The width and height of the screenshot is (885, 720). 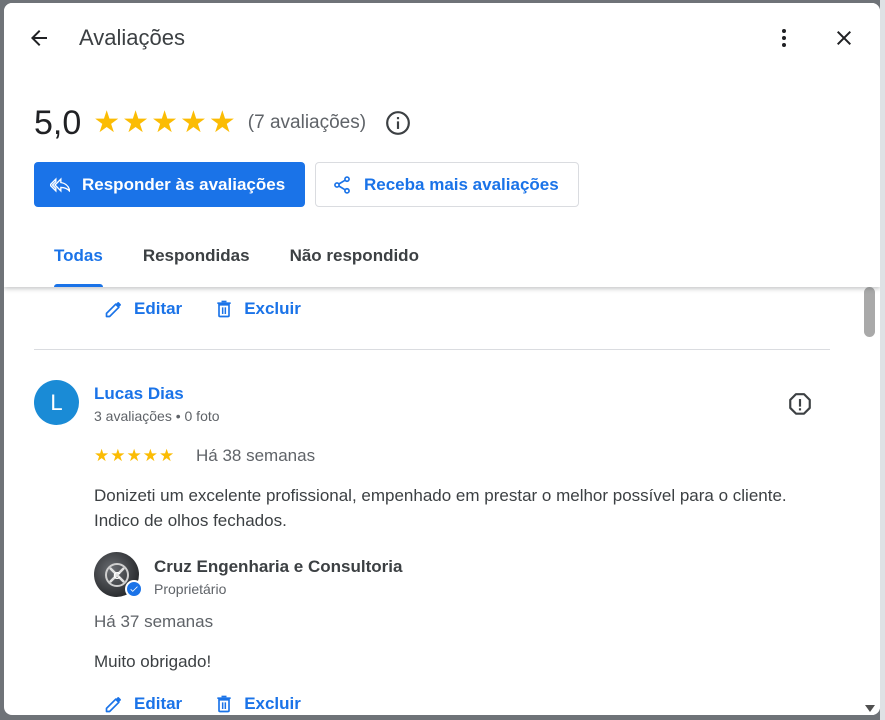 What do you see at coordinates (190, 589) in the screenshot?
I see `owner-role: Proprietário` at bounding box center [190, 589].